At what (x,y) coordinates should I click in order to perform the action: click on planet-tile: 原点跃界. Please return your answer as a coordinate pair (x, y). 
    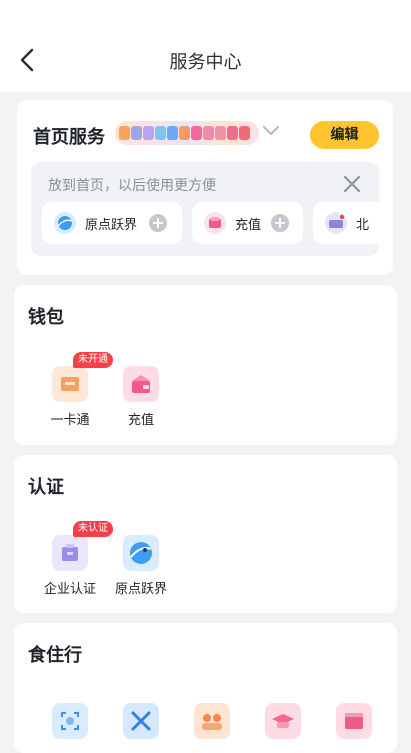
    Looking at the image, I should click on (141, 566).